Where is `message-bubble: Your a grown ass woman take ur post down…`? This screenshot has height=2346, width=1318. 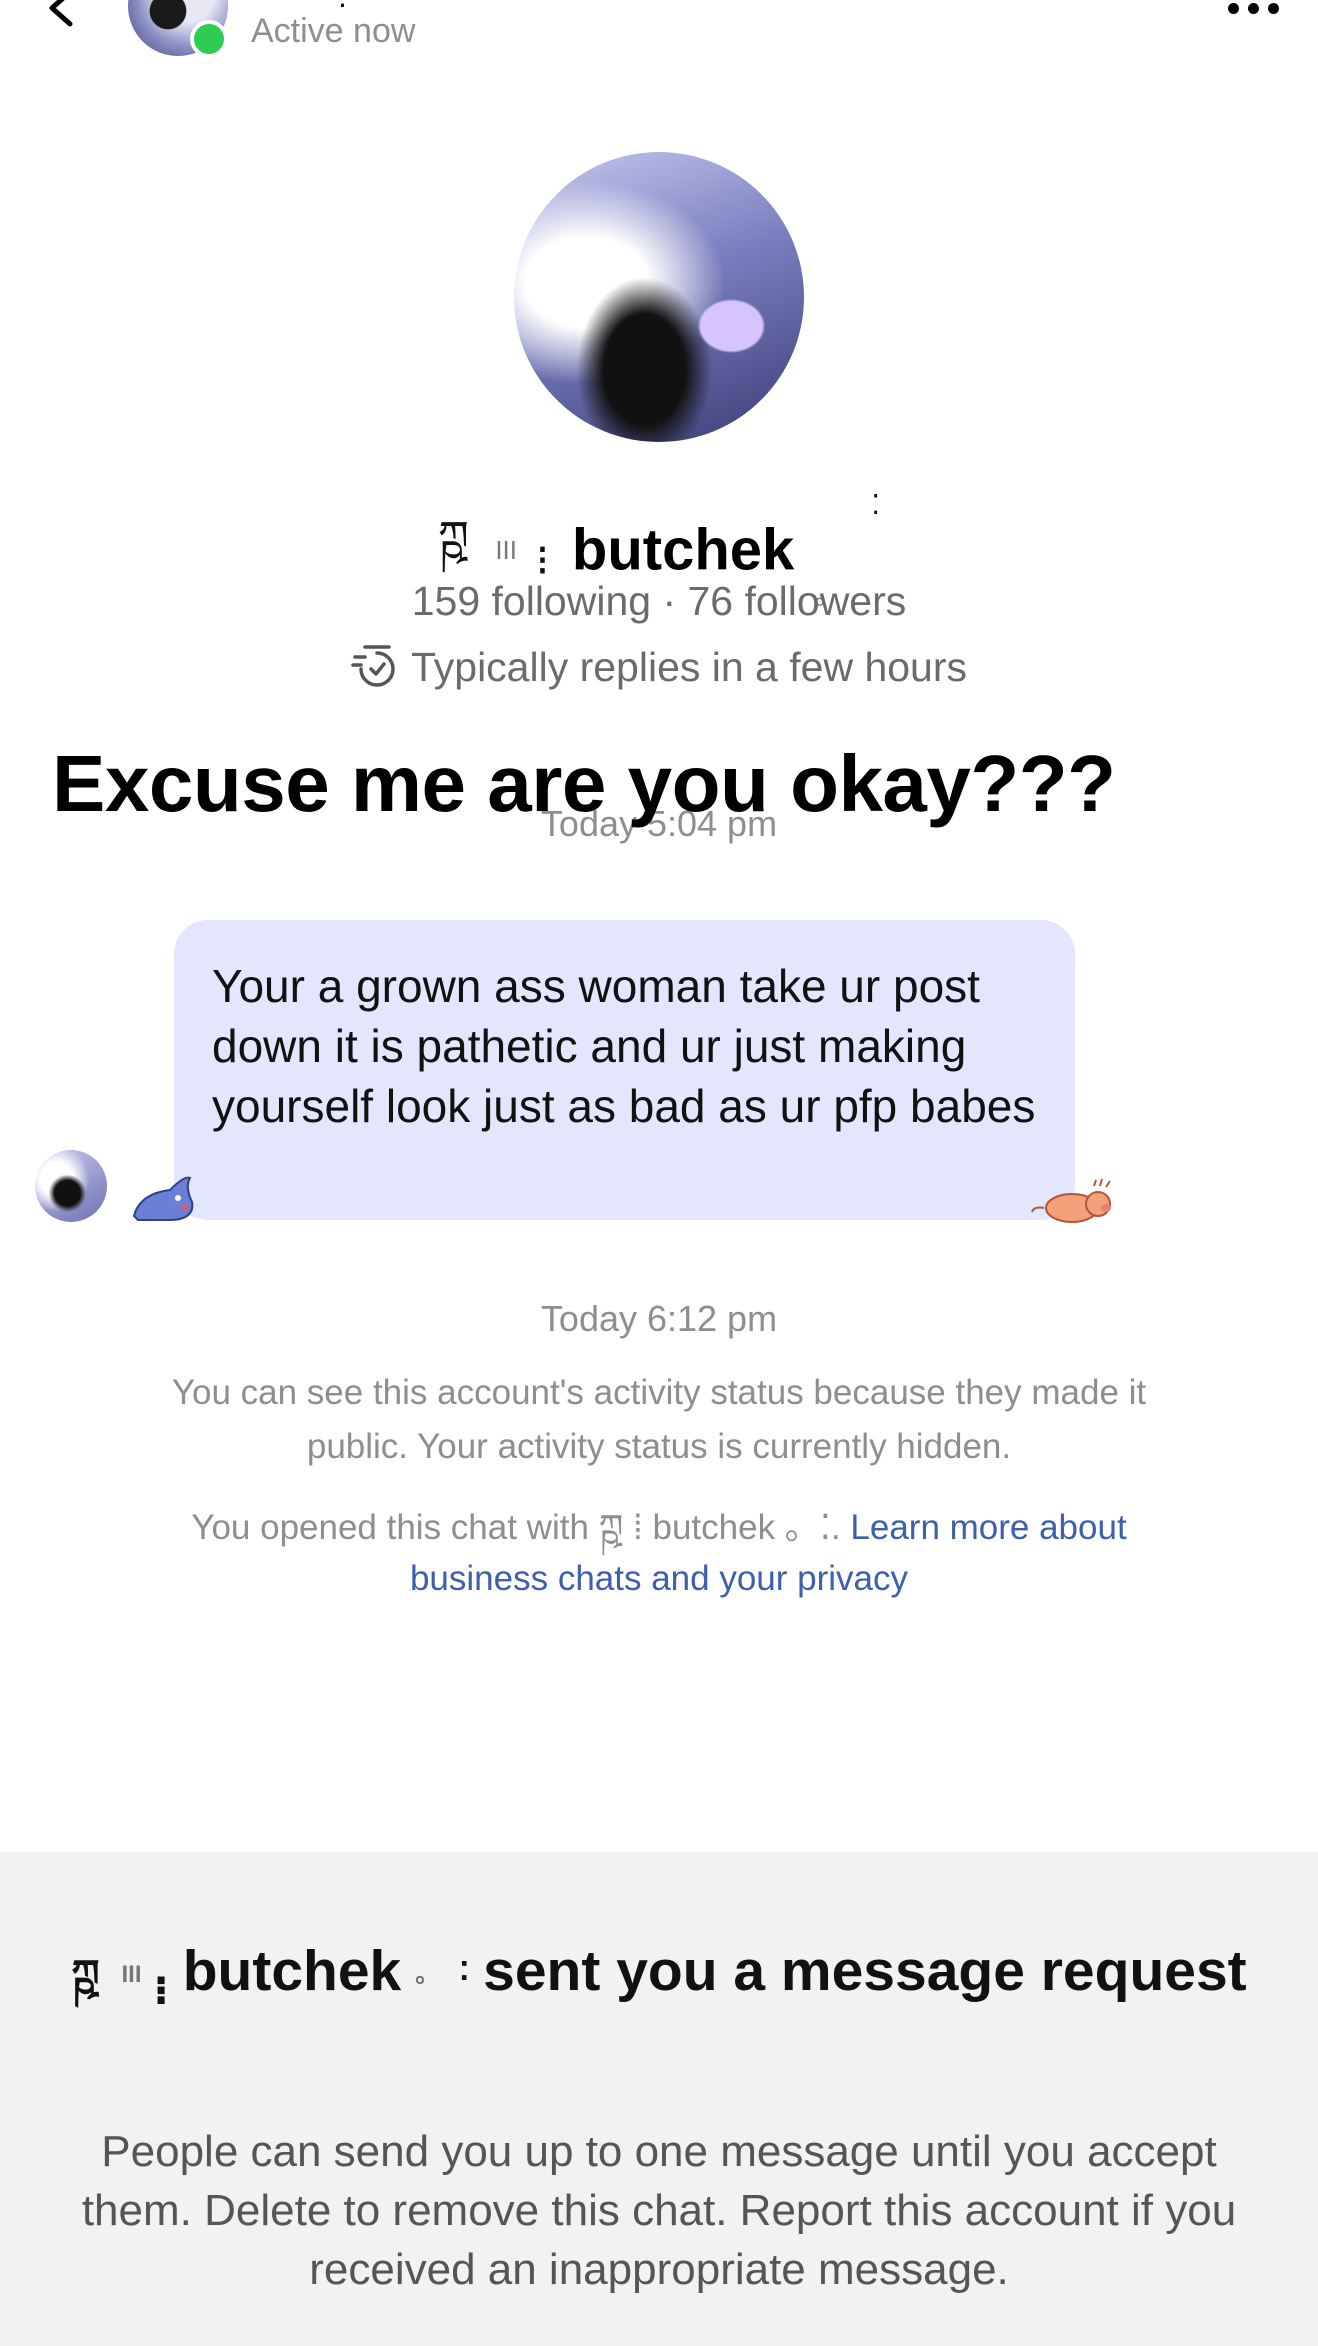
message-bubble: Your a grown ass woman take ur post down… is located at coordinates (624, 1070).